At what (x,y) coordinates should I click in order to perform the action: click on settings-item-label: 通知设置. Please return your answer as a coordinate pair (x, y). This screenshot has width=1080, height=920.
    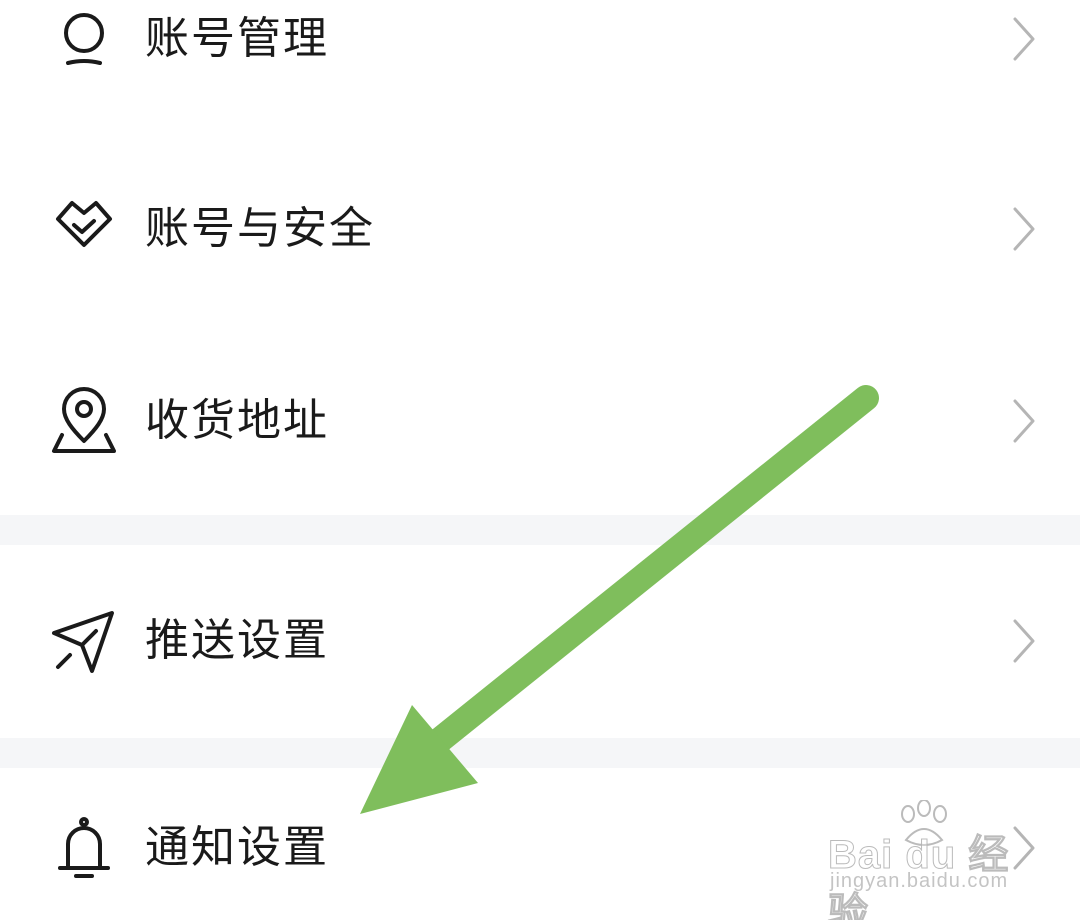
    Looking at the image, I should click on (237, 847).